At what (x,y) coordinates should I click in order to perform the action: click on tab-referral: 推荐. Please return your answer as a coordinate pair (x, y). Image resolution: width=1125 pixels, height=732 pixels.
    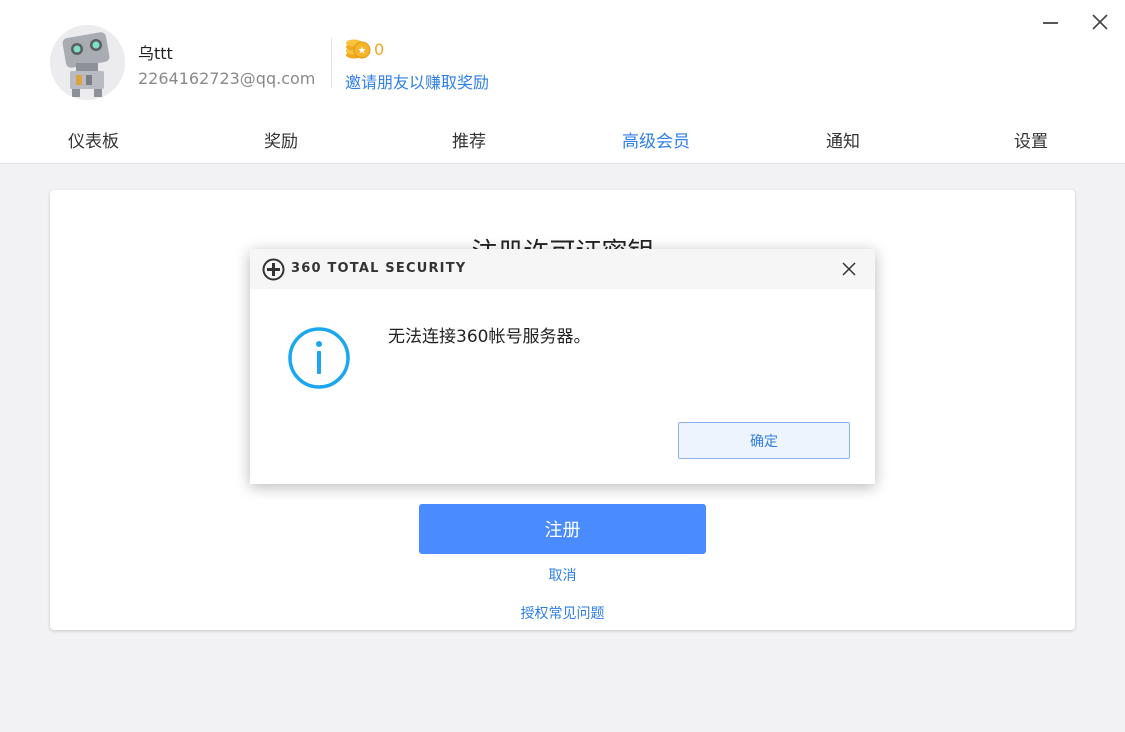
    Looking at the image, I should click on (469, 139).